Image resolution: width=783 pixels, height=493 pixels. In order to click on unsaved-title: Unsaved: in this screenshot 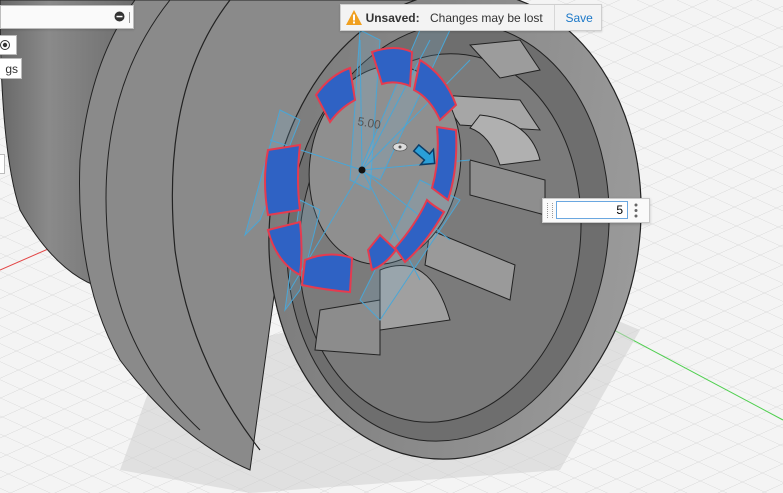, I will do `click(392, 17)`.